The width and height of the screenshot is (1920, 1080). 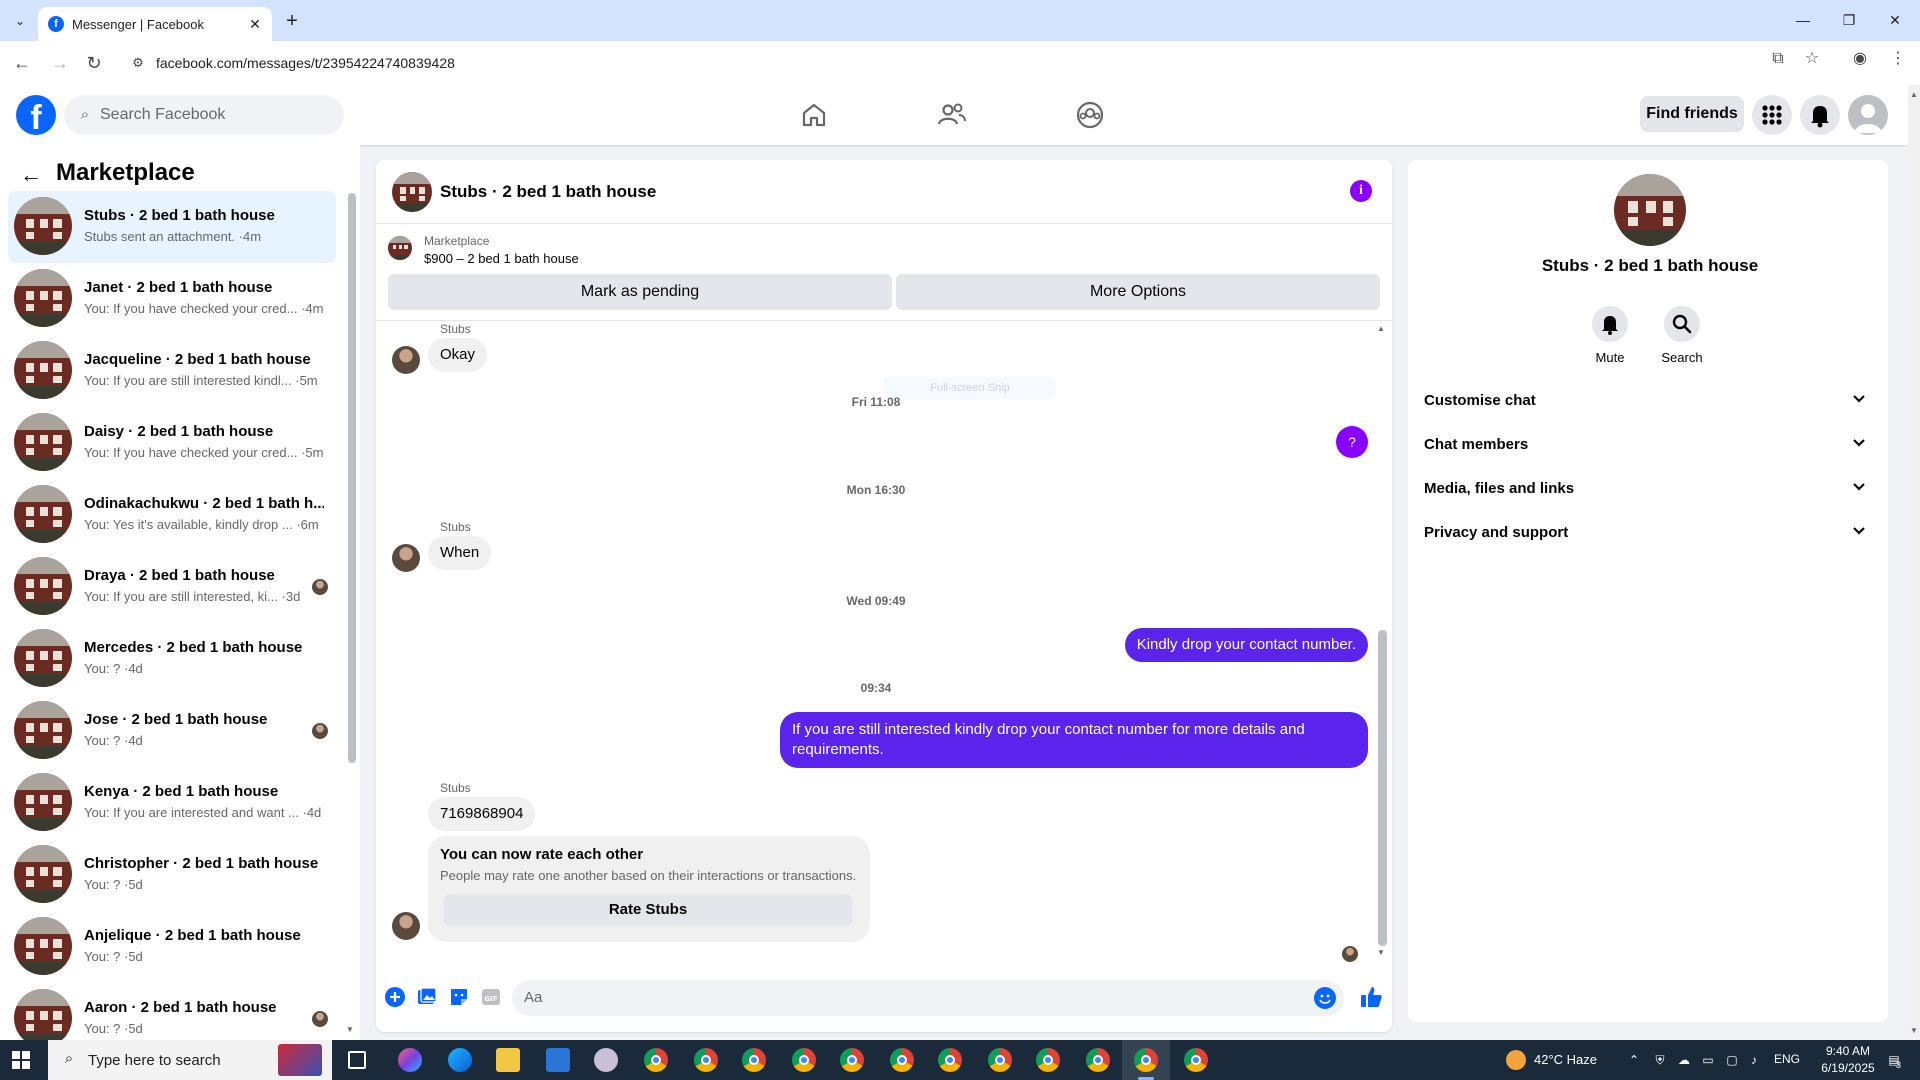 What do you see at coordinates (60, 63) in the screenshot?
I see `forward-icon: →` at bounding box center [60, 63].